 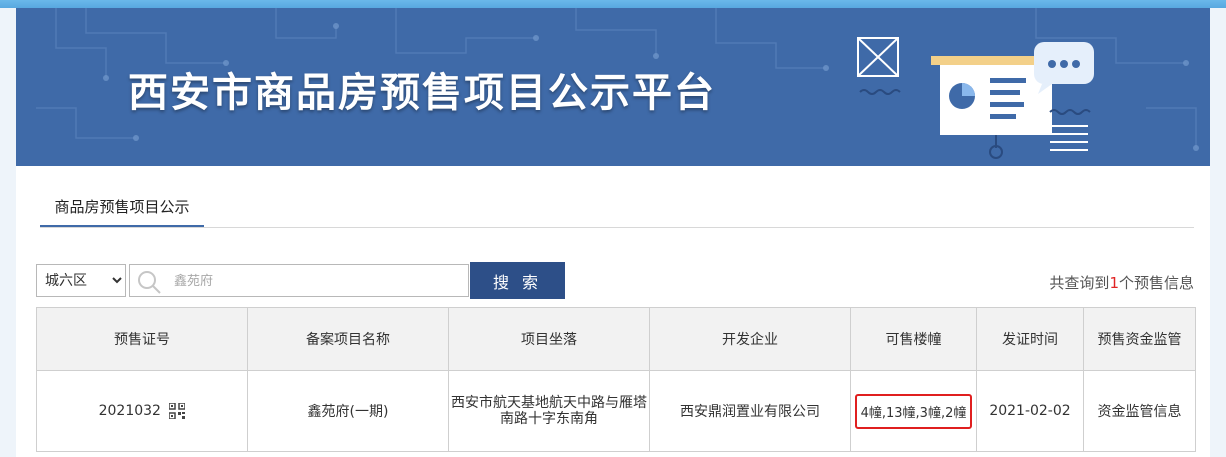 I want to click on result-summary: 共查询到1个预售信息, so click(x=1121, y=282).